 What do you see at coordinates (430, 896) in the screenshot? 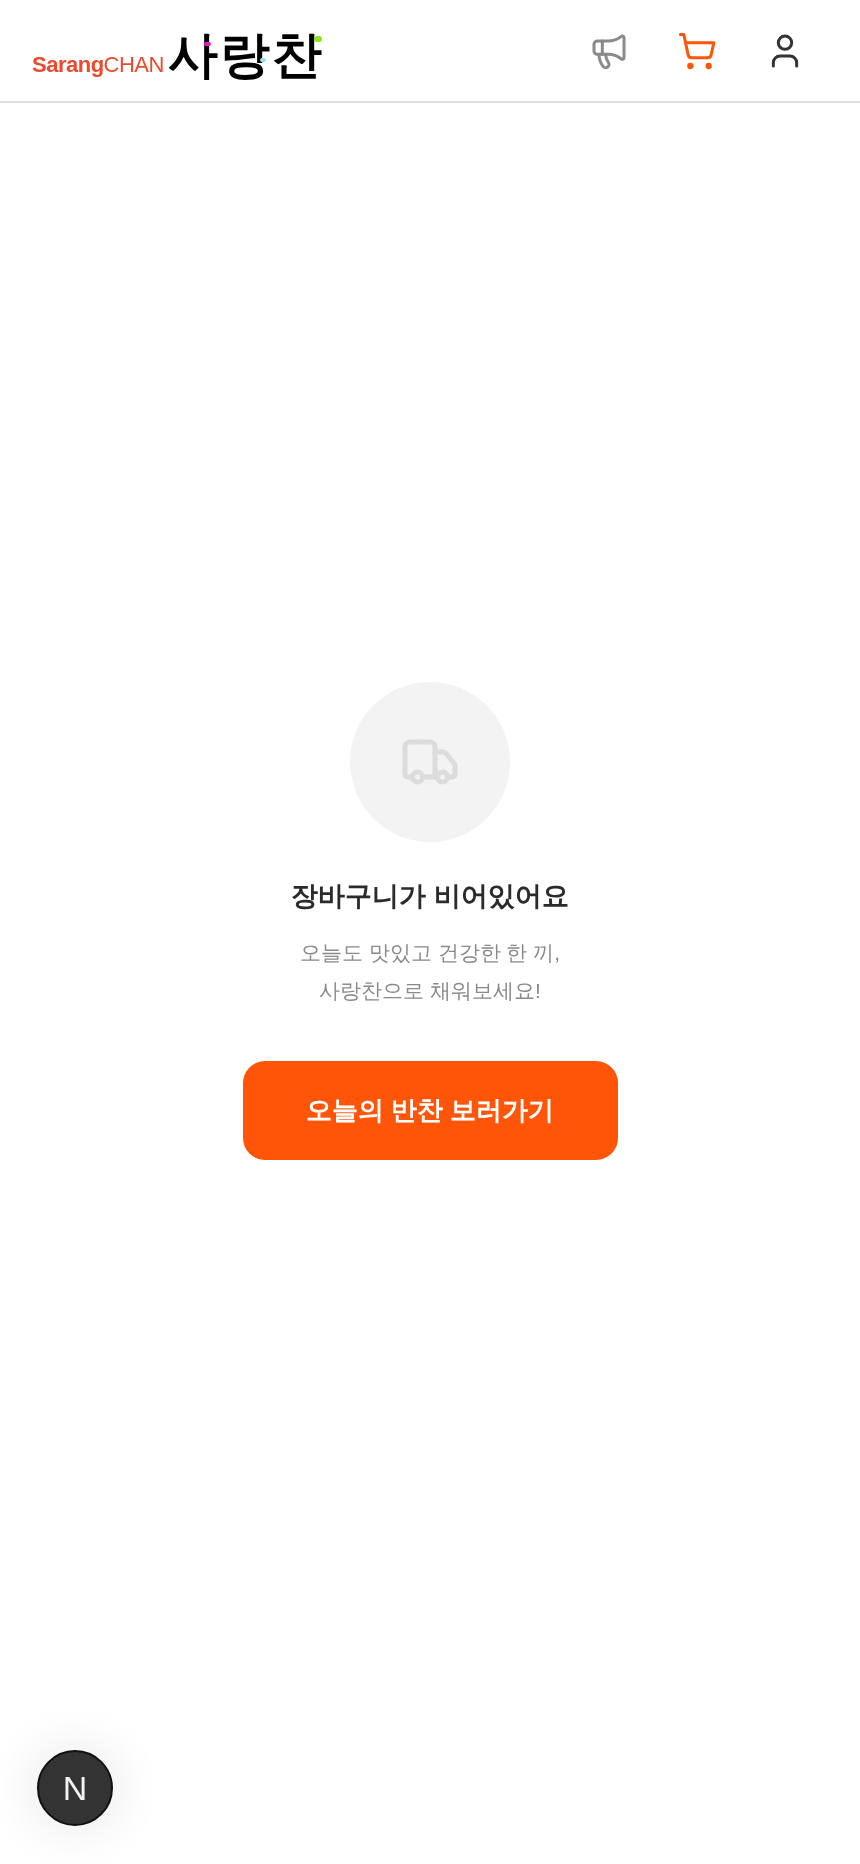
I see `empty-cart-title: 장바구니가 비어있어요` at bounding box center [430, 896].